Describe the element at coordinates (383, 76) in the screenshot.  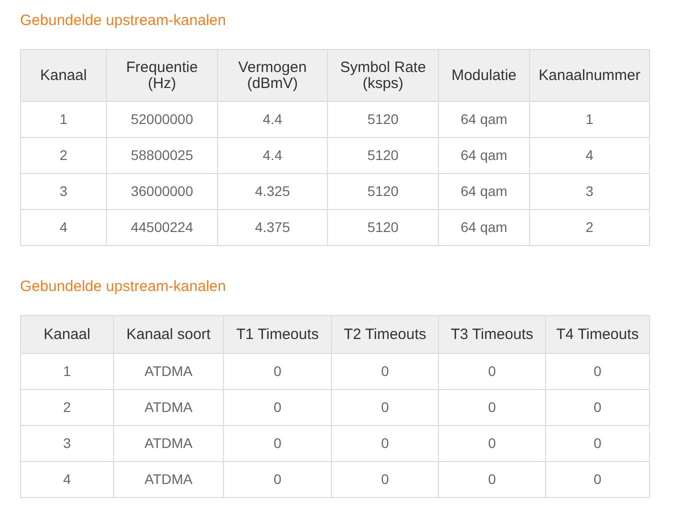
I see `column-header: Symbol Rate (ksps)` at that location.